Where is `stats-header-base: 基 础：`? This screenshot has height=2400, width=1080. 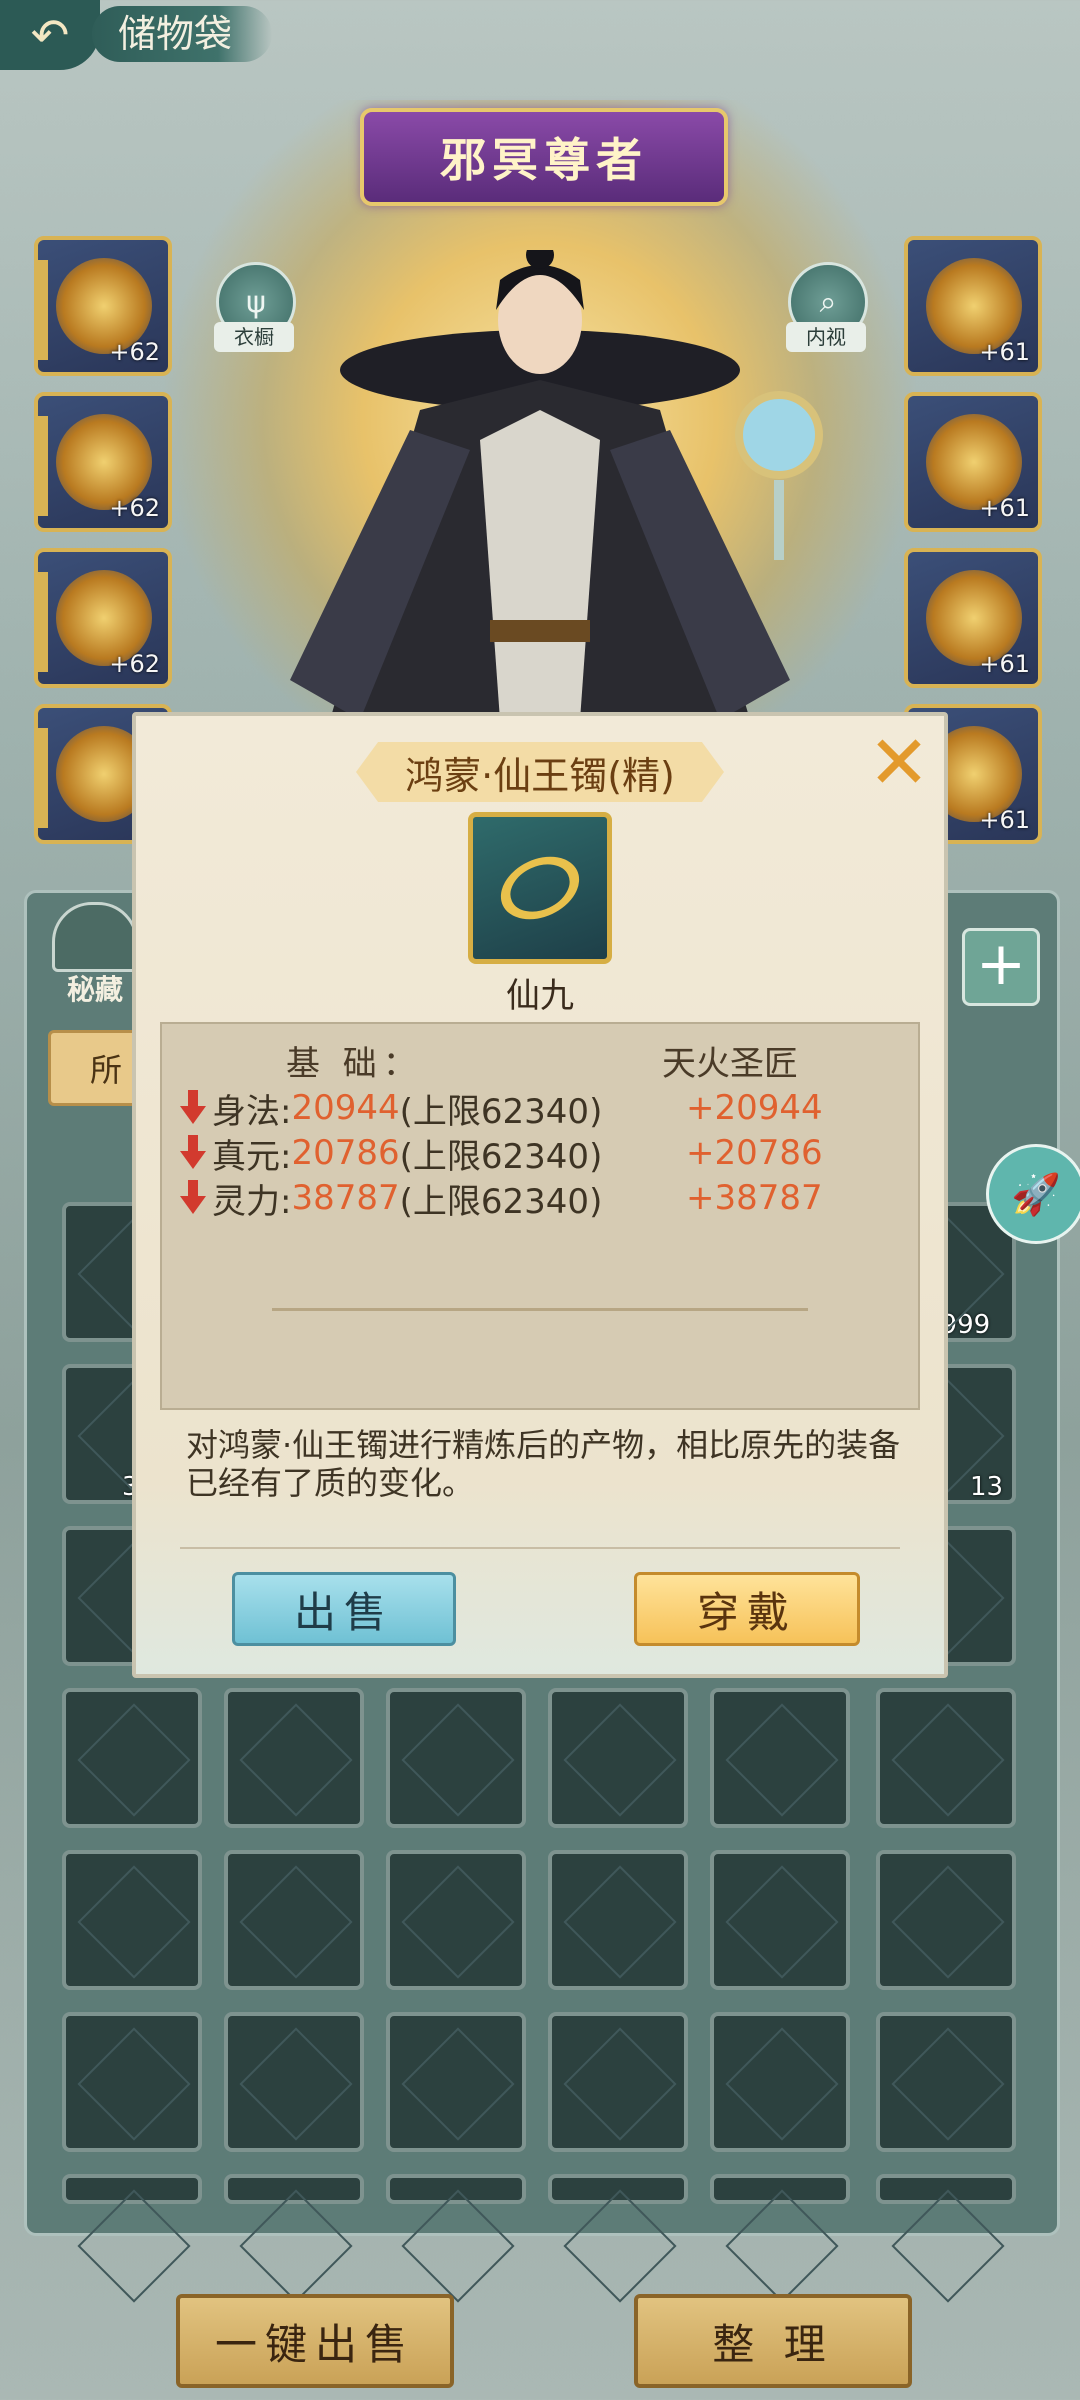
stats-header-base: 基 础： is located at coordinates (354, 1064).